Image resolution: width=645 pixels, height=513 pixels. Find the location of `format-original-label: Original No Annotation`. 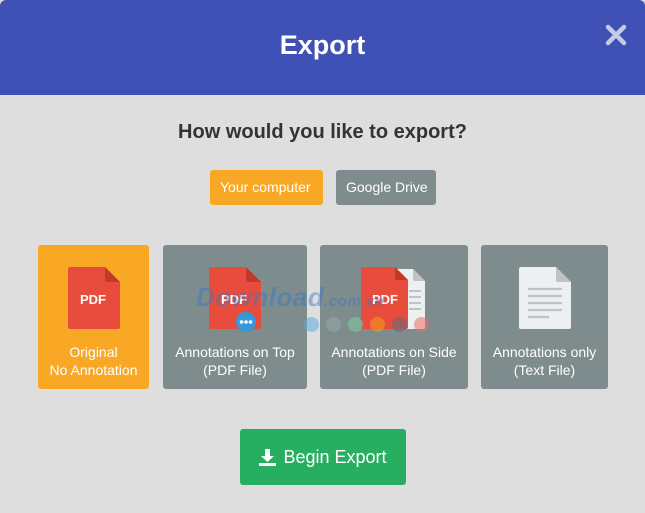

format-original-label: Original No Annotation is located at coordinates (93, 361).